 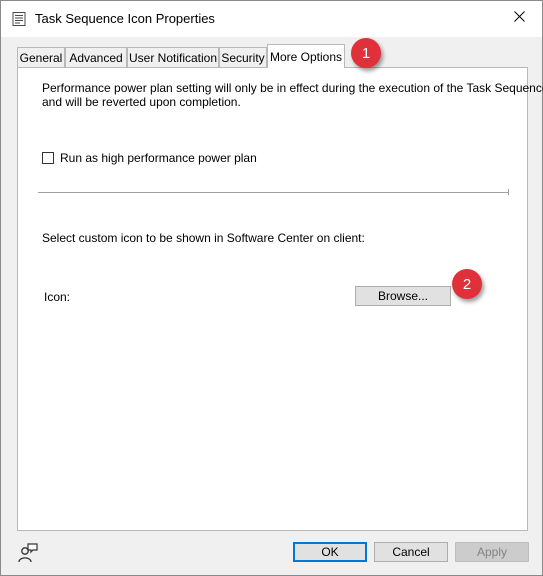 What do you see at coordinates (41, 57) in the screenshot?
I see `tab-general: General` at bounding box center [41, 57].